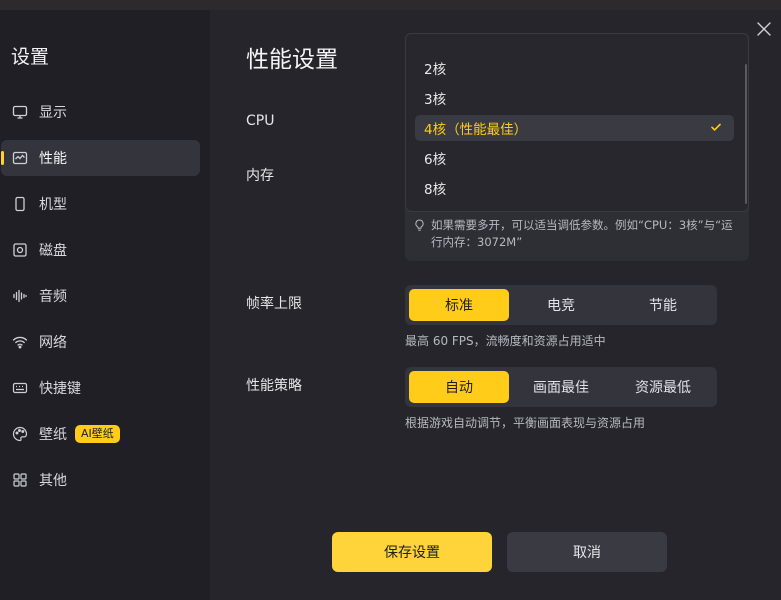  What do you see at coordinates (574, 188) in the screenshot?
I see `cpu-option-8: 8核` at bounding box center [574, 188].